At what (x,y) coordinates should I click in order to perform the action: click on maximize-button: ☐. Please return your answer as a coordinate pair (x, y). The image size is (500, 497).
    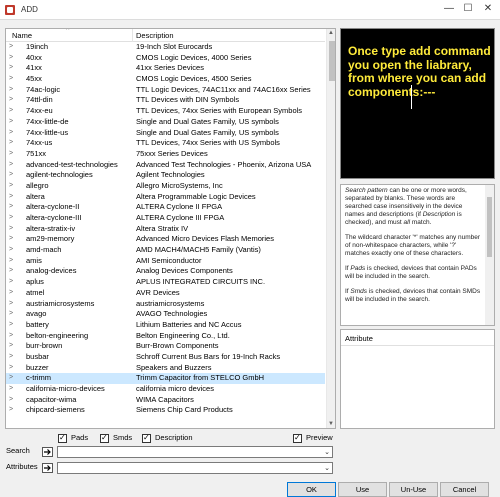
    Looking at the image, I should click on (468, 9).